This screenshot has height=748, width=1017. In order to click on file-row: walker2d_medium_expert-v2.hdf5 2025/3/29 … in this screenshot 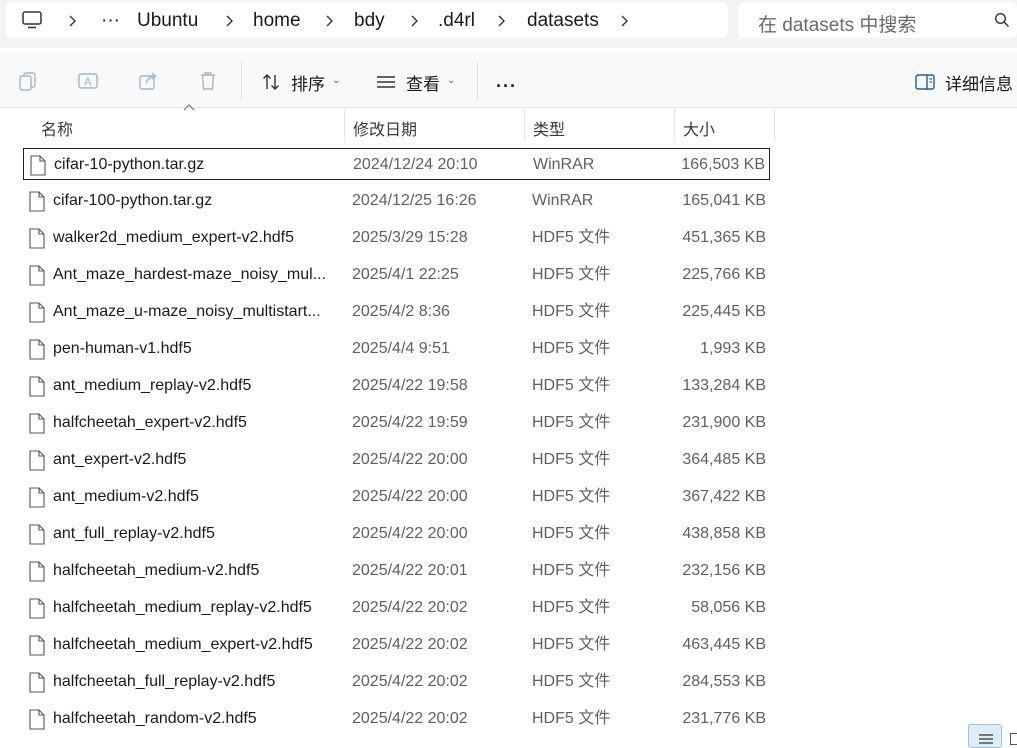, I will do `click(396, 238)`.